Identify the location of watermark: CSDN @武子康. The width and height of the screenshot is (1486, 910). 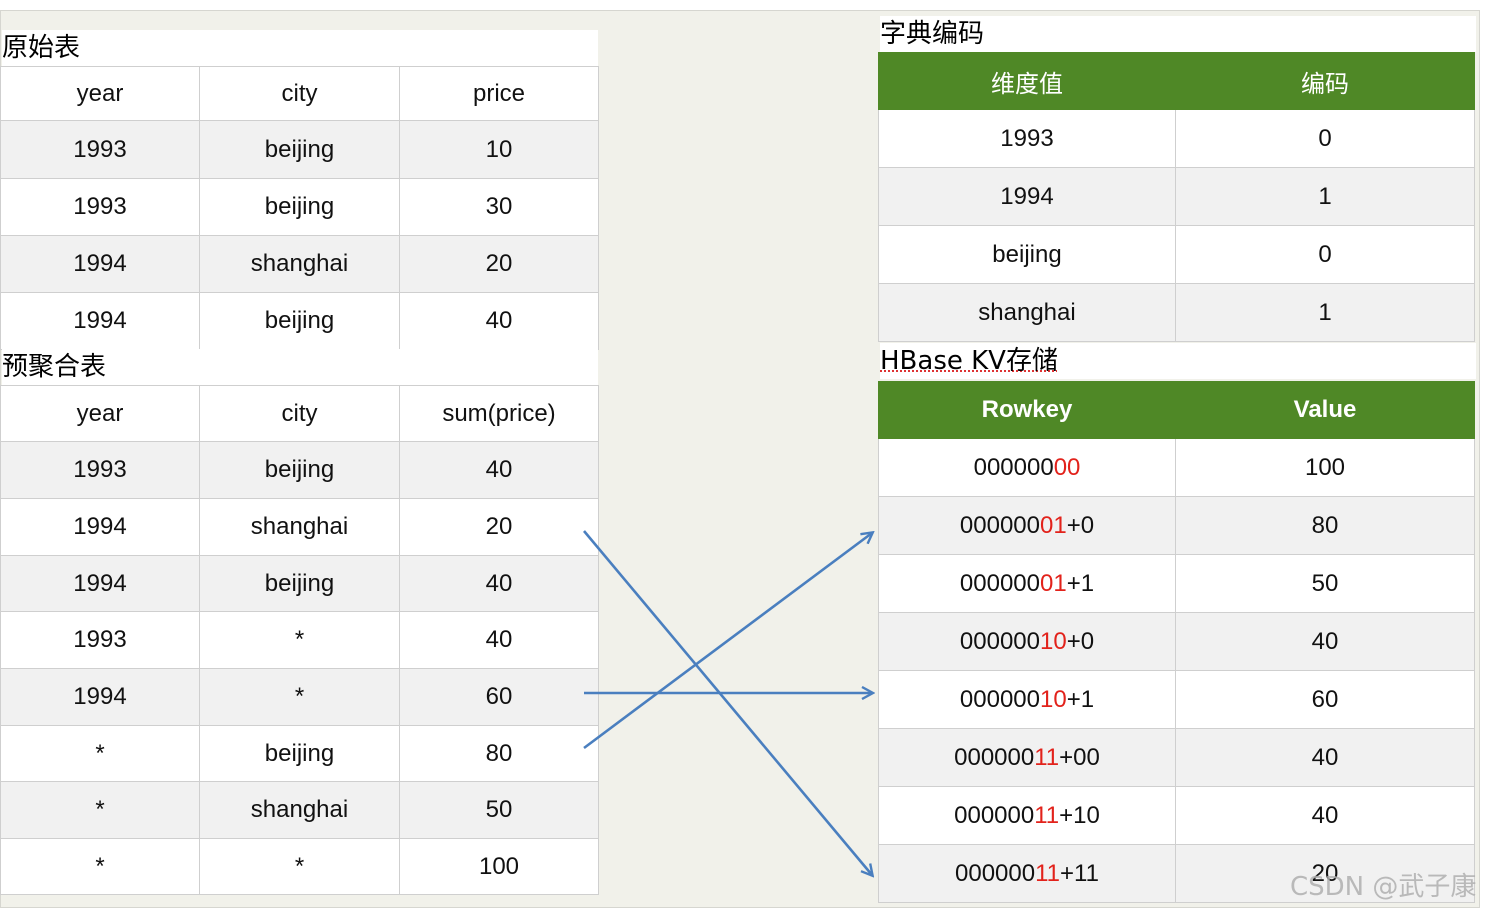
(1383, 887).